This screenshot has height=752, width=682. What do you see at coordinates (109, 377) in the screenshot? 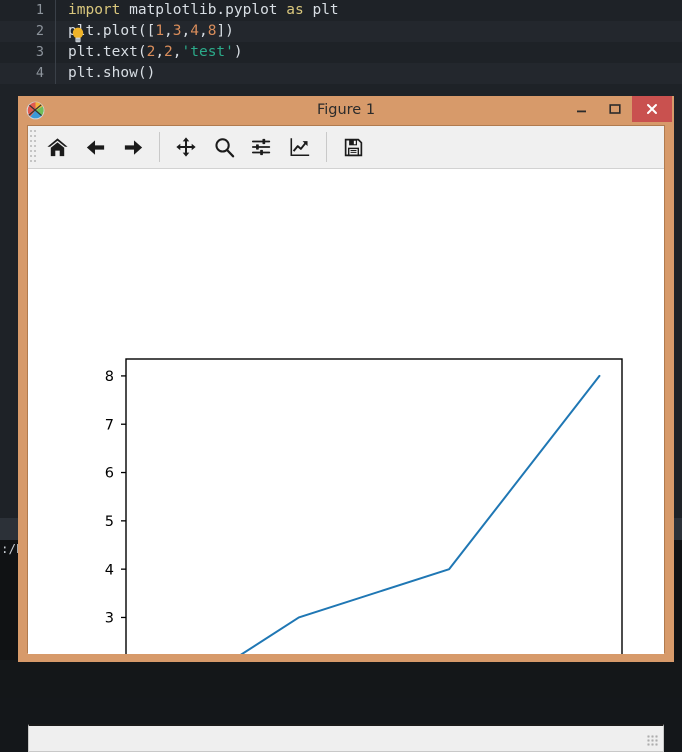
I see `y-tick-label: 8` at bounding box center [109, 377].